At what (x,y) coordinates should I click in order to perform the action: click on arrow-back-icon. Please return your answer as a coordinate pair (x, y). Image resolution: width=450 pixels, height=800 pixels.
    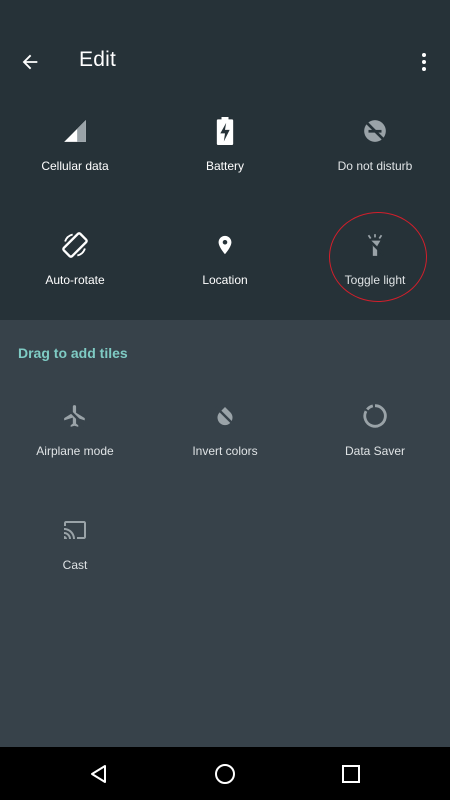
    Looking at the image, I should click on (30, 62).